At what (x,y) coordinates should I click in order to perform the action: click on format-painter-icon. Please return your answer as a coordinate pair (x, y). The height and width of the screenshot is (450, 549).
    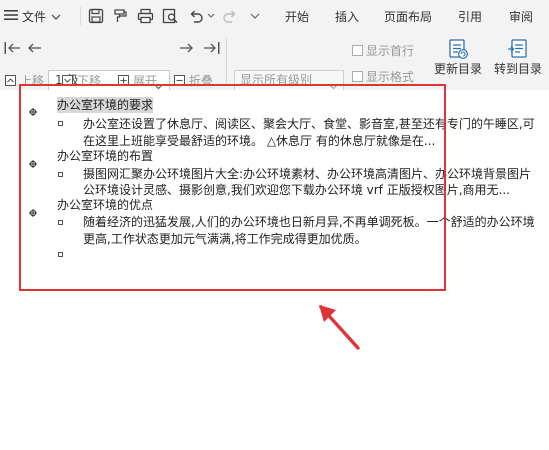
    Looking at the image, I should click on (120, 16).